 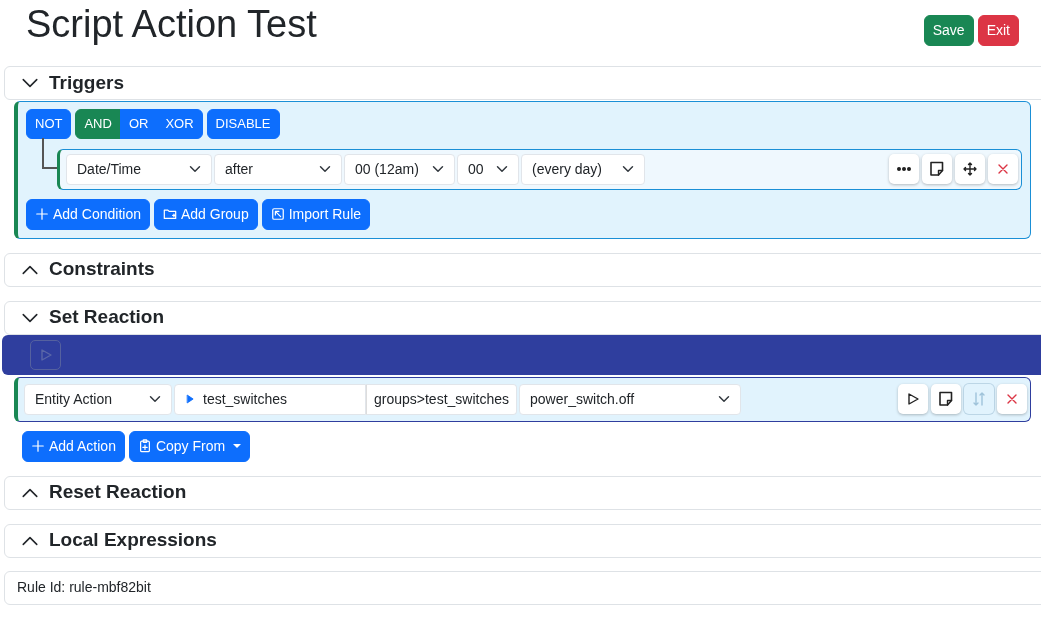 I want to click on save-button: Save, so click(x=948, y=30).